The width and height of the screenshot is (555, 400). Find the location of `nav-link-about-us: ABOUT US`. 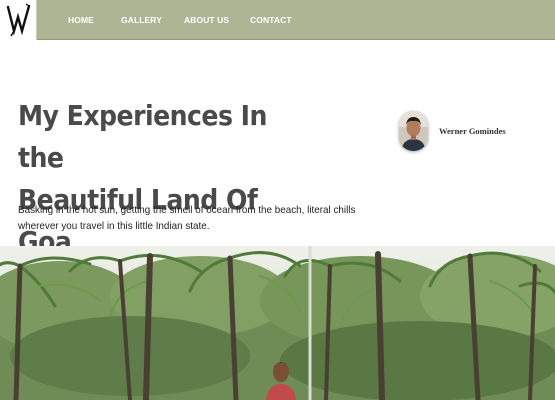

nav-link-about-us: ABOUT US is located at coordinates (206, 20).